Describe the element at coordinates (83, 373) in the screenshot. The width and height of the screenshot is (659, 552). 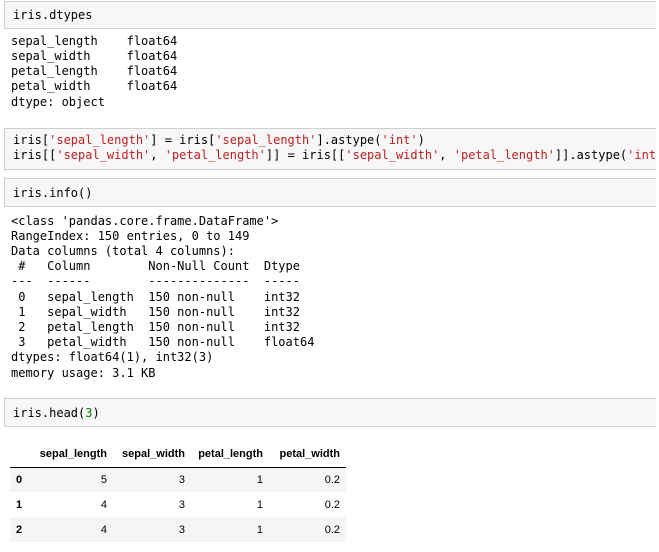
I see `output-line: memory usage: 3.1 KB` at that location.